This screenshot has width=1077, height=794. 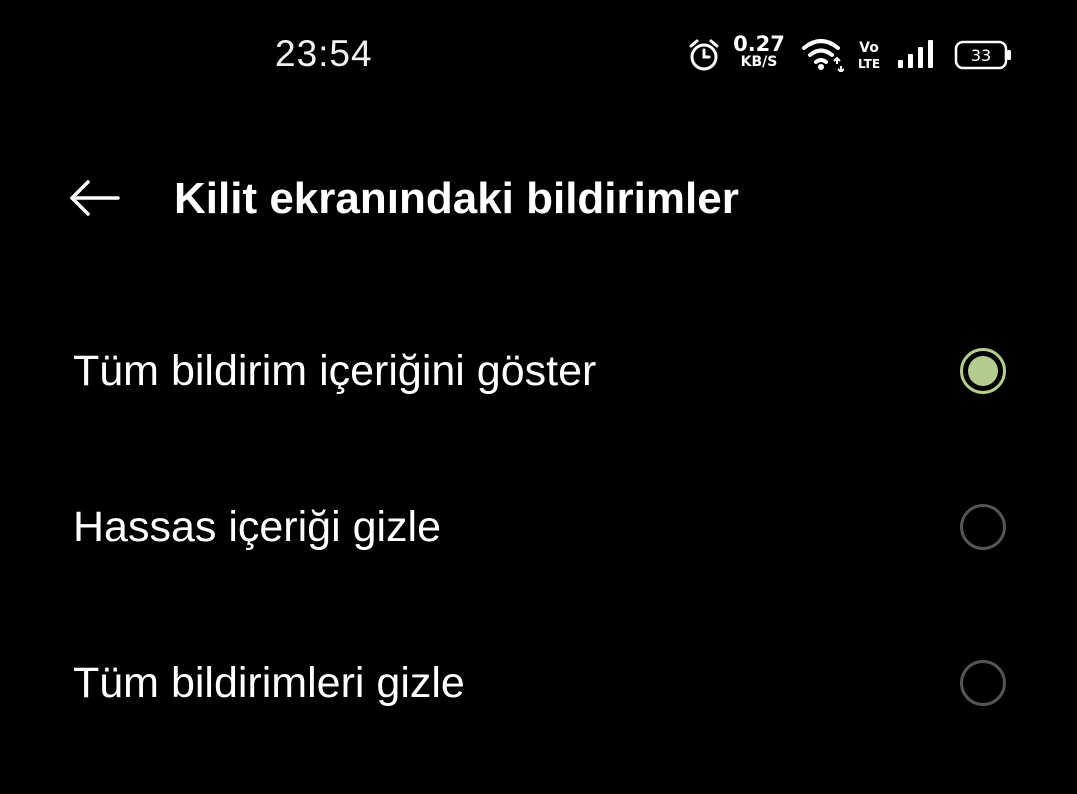 I want to click on app-bar: Kilit ekranındaki bildirimler, so click(x=538, y=197).